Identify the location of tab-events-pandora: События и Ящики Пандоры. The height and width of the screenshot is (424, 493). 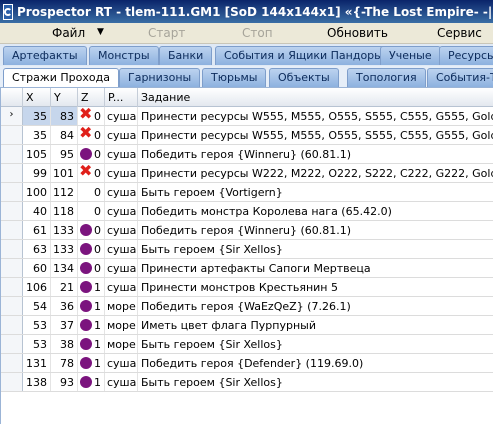
(303, 55).